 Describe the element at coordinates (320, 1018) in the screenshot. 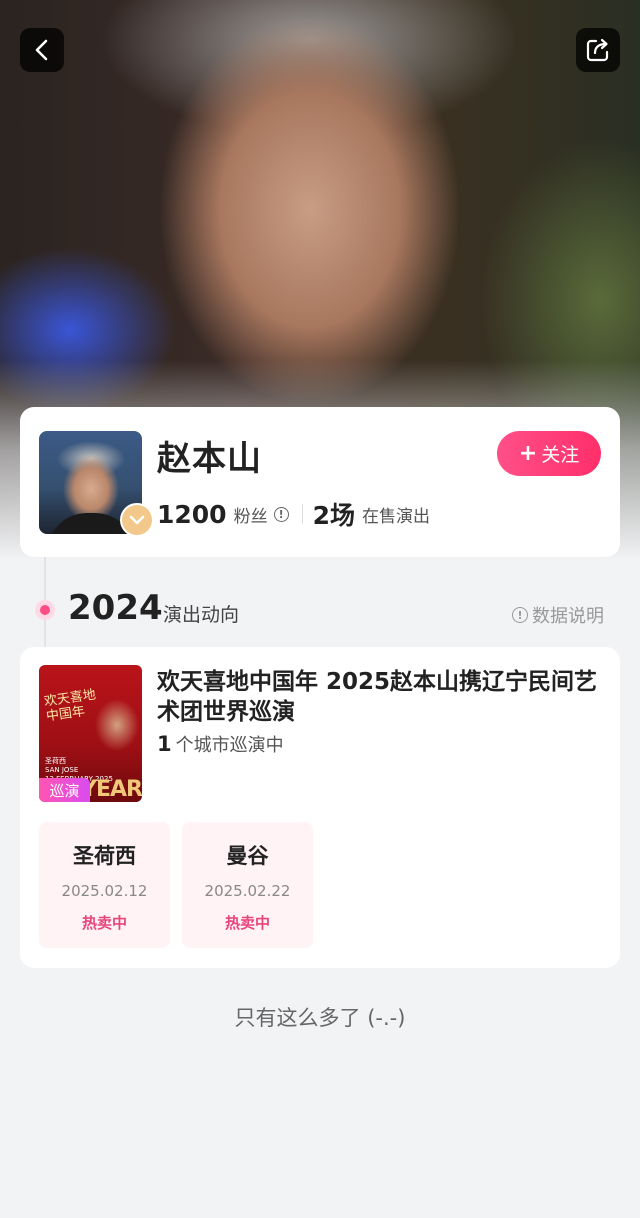

I see `end-of-list-text: 只有这么多了 (-.-)` at that location.